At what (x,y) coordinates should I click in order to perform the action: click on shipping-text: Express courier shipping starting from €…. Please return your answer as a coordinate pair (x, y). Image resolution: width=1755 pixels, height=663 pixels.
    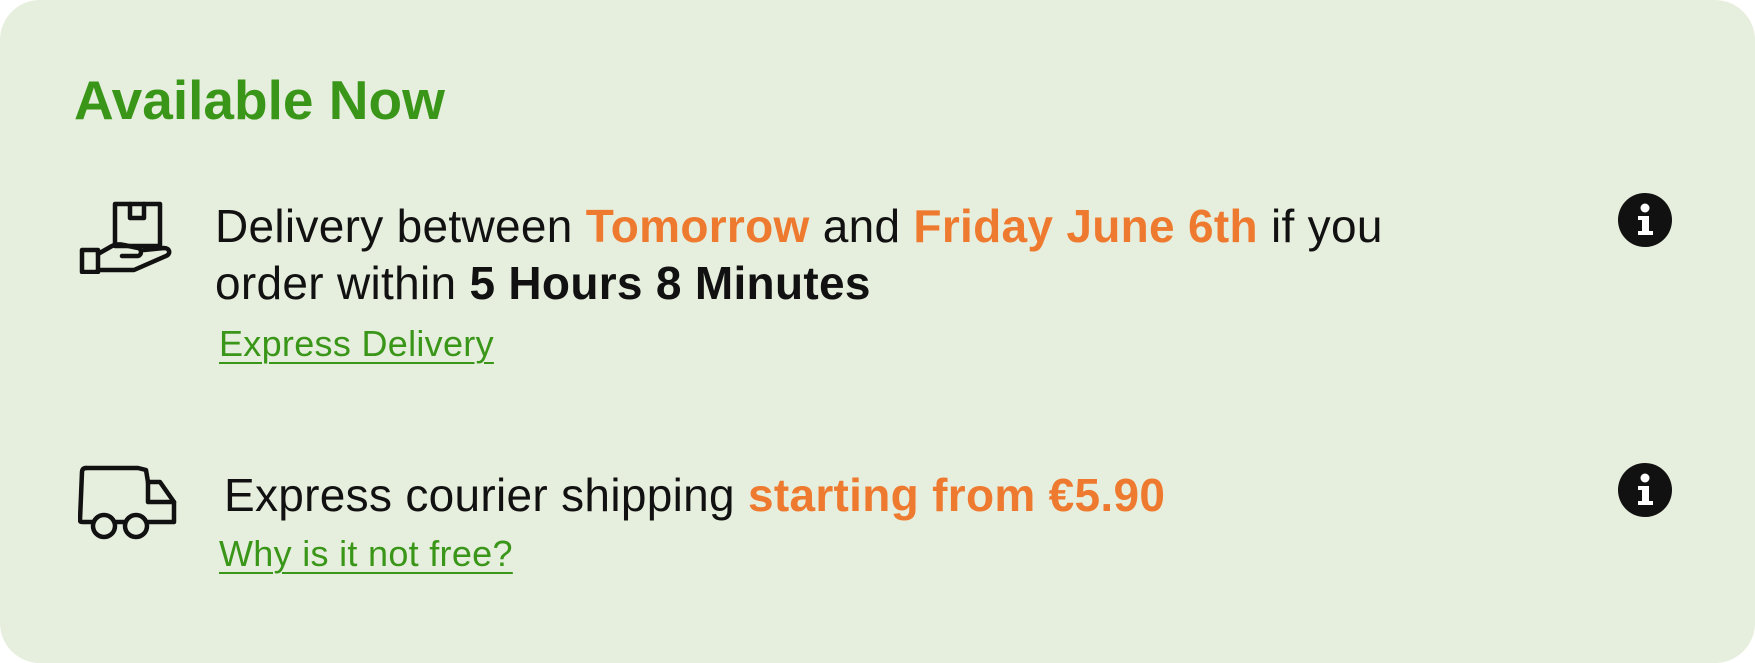
    Looking at the image, I should click on (694, 495).